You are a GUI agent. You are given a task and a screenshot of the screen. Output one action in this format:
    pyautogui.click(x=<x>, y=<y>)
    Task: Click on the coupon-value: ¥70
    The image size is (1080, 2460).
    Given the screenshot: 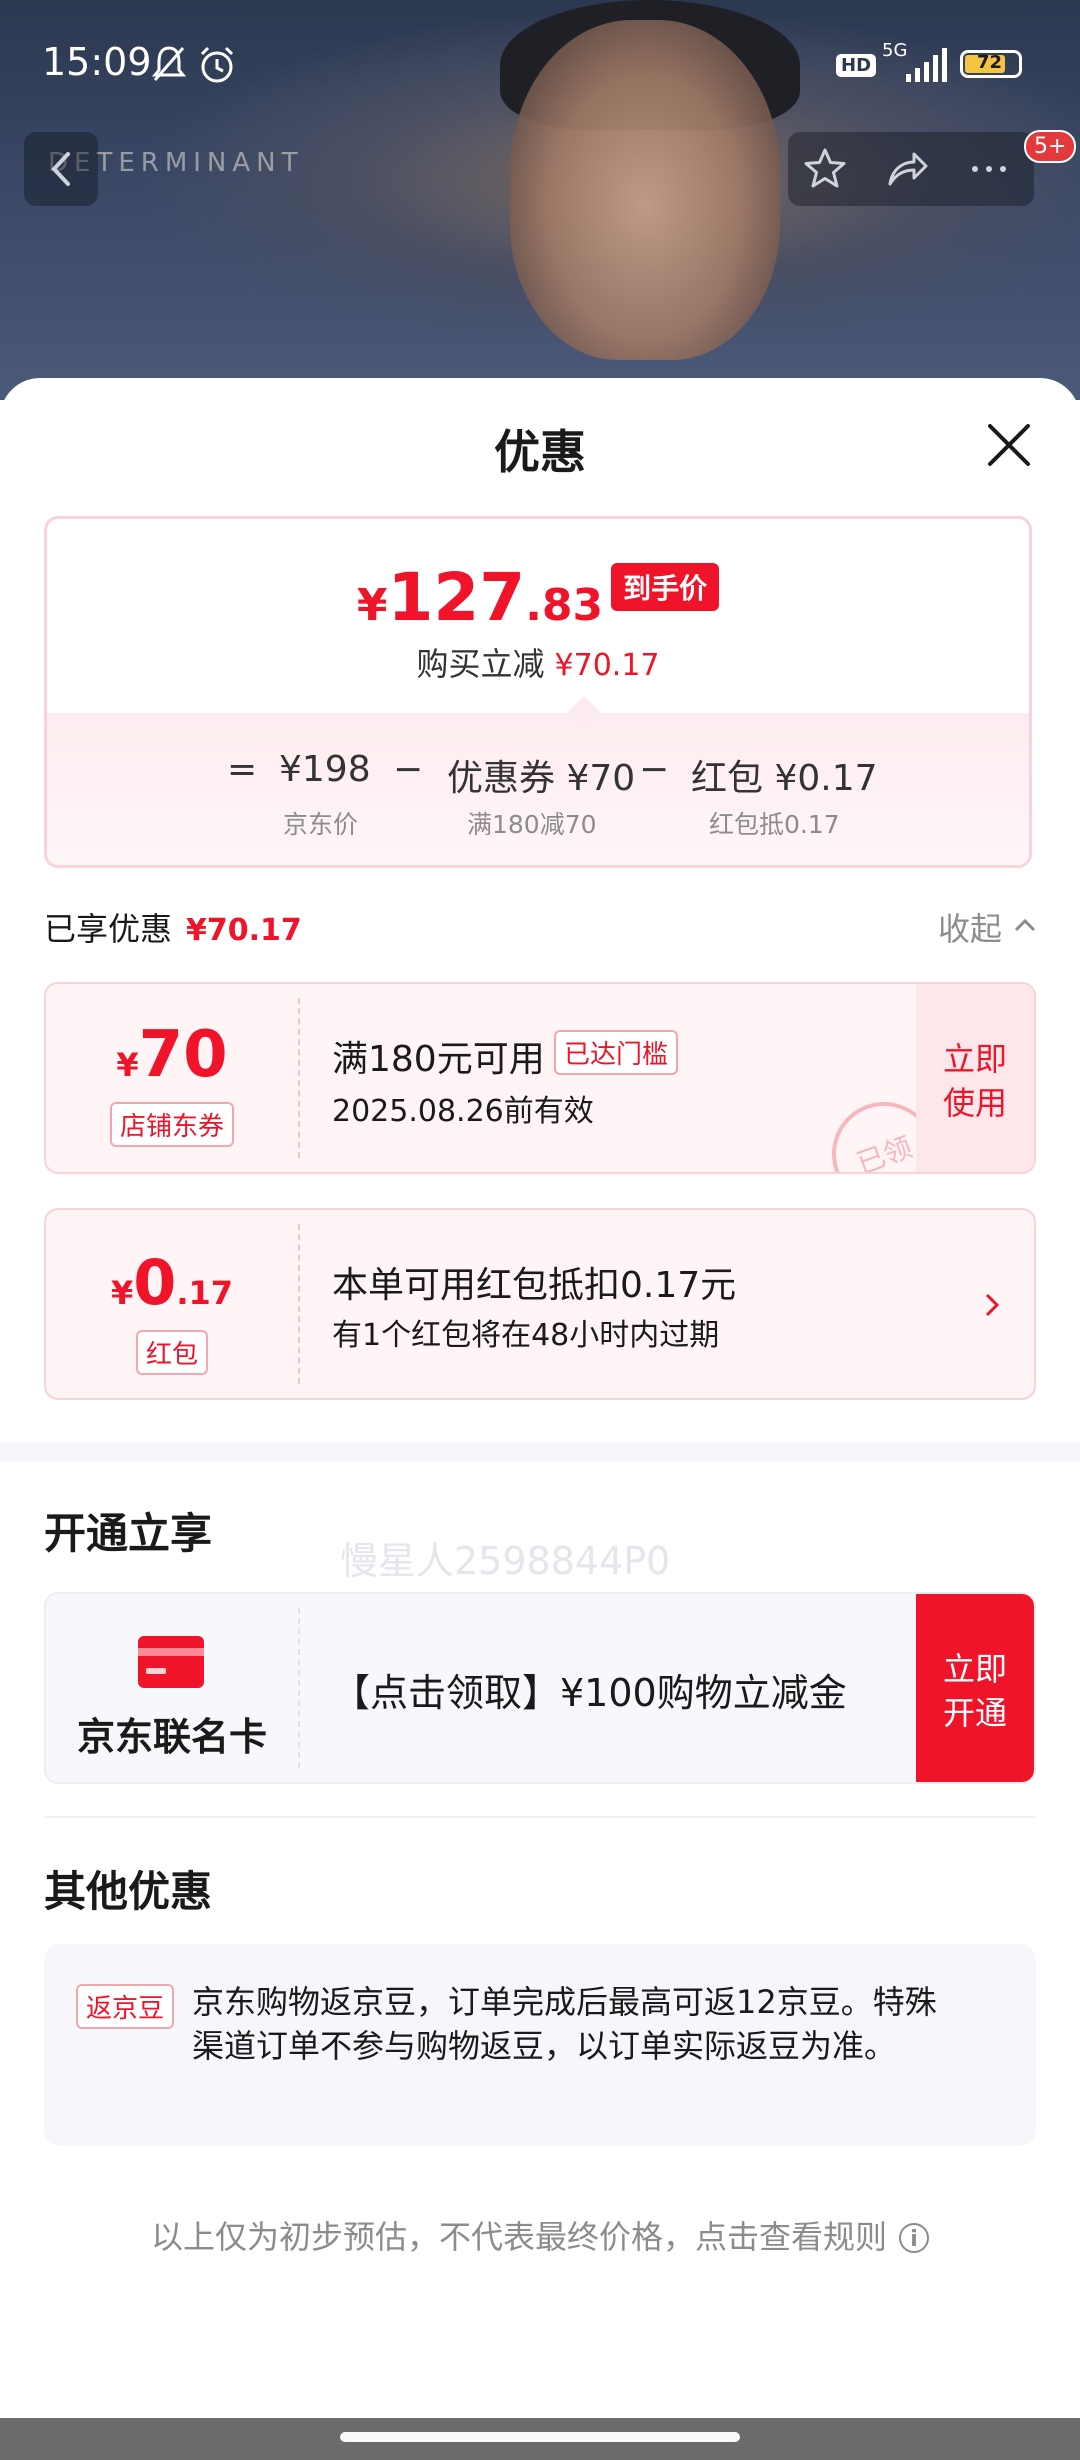 What is the action you would take?
    pyautogui.click(x=172, y=1055)
    